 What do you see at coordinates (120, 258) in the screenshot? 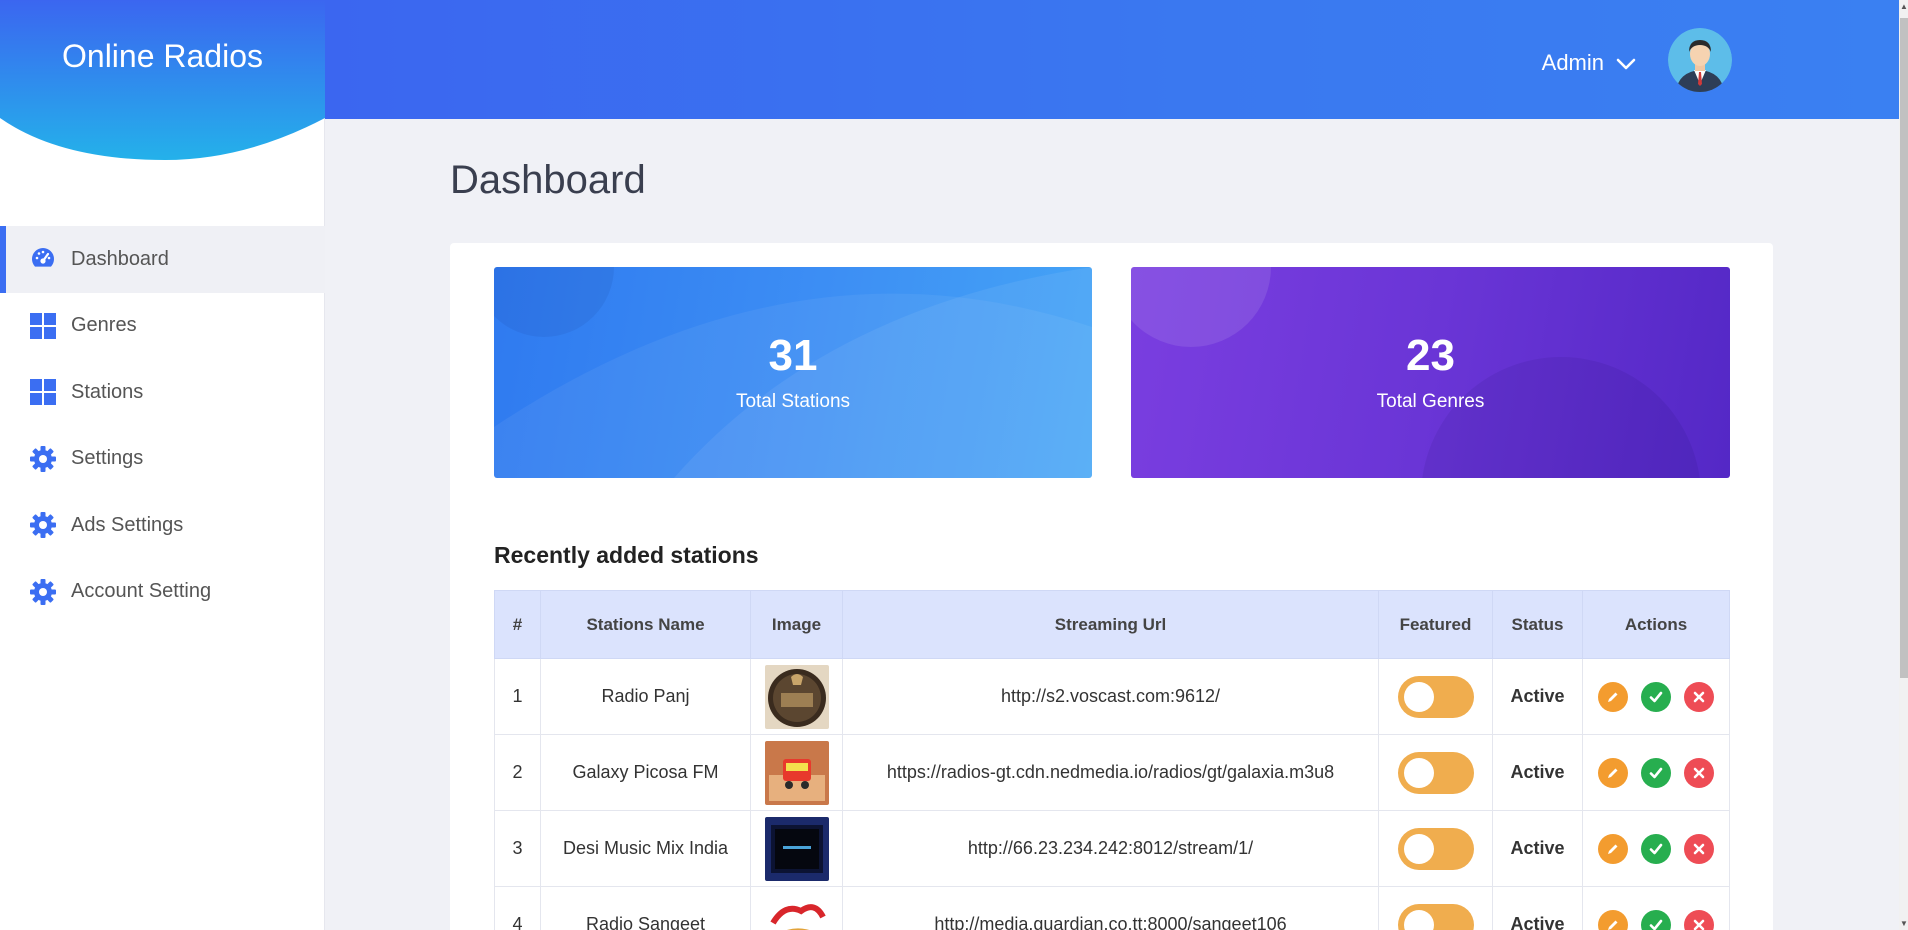
I see `sidebar-item-label: Dashboard` at bounding box center [120, 258].